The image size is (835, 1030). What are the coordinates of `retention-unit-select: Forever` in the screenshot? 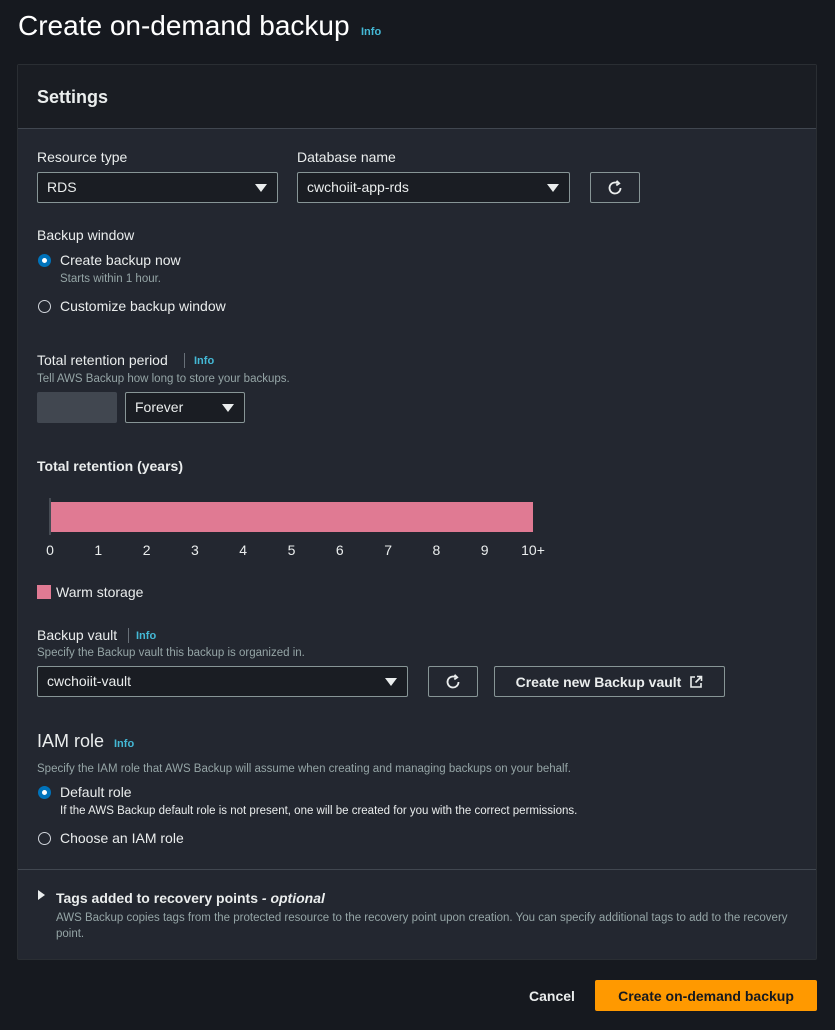 It's located at (185, 407).